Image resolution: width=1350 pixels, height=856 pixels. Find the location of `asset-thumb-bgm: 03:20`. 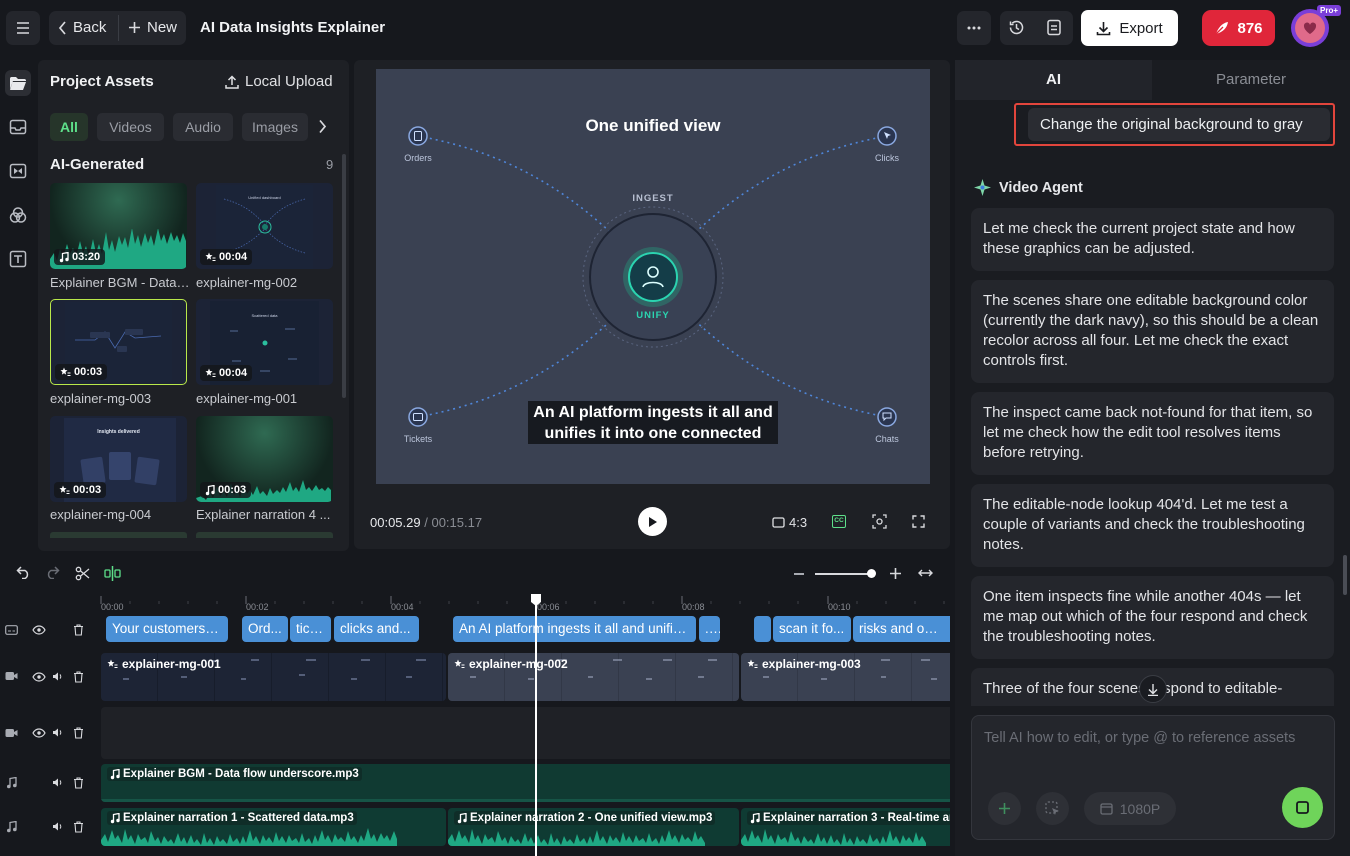

asset-thumb-bgm: 03:20 is located at coordinates (118, 226).